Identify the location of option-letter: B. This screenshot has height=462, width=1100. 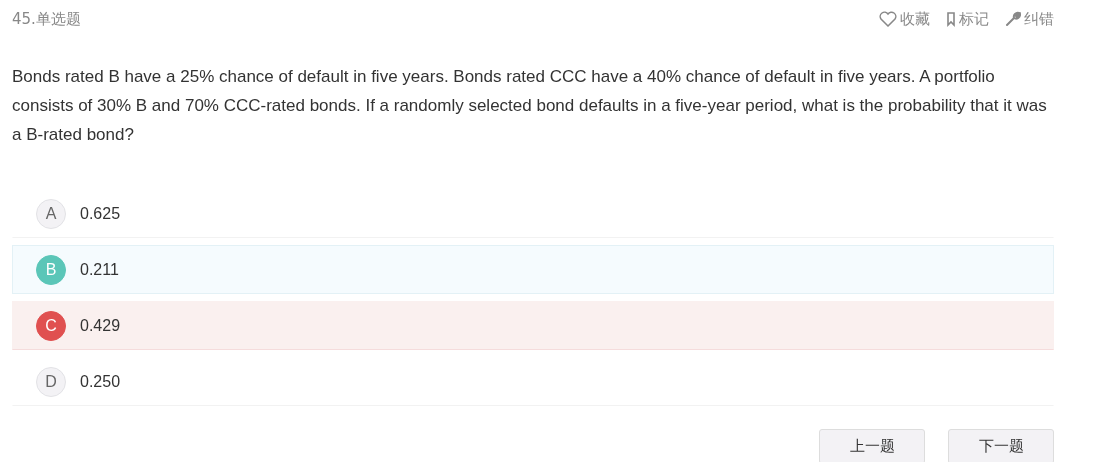
(51, 269).